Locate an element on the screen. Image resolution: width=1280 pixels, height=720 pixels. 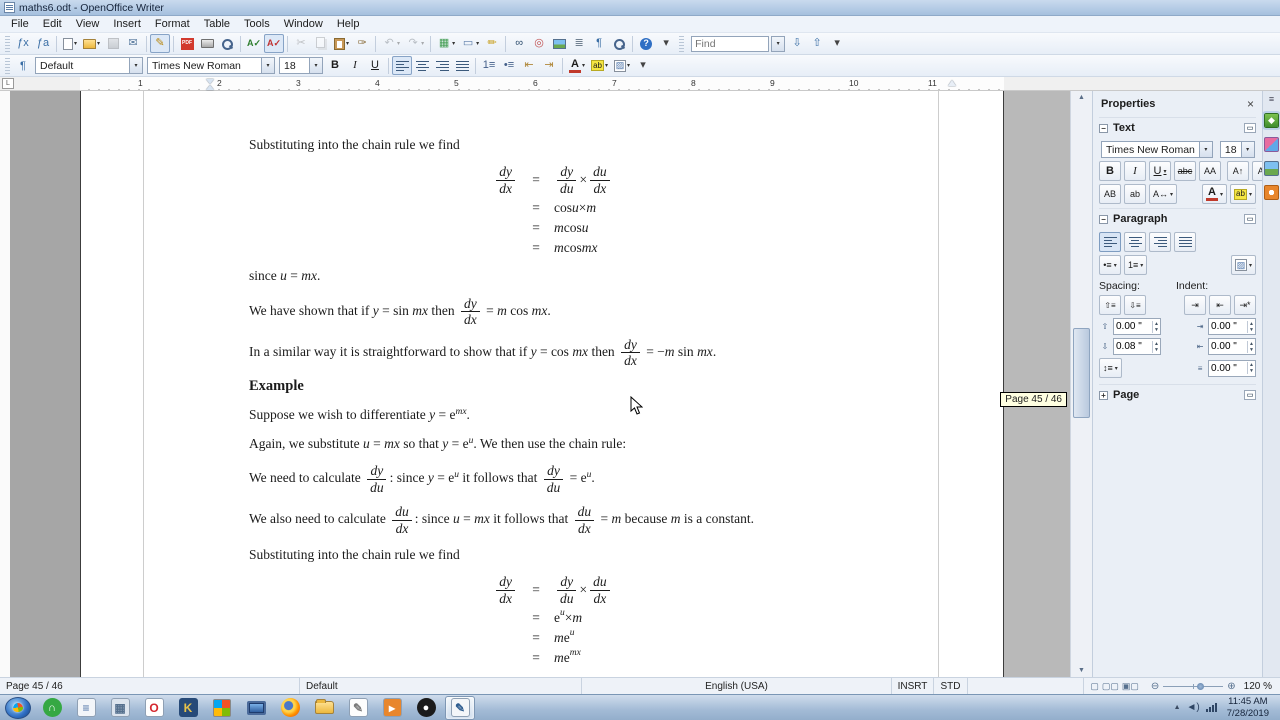
sidebar-font-size-select: 18 ▾ is located at coordinates (1237, 149).